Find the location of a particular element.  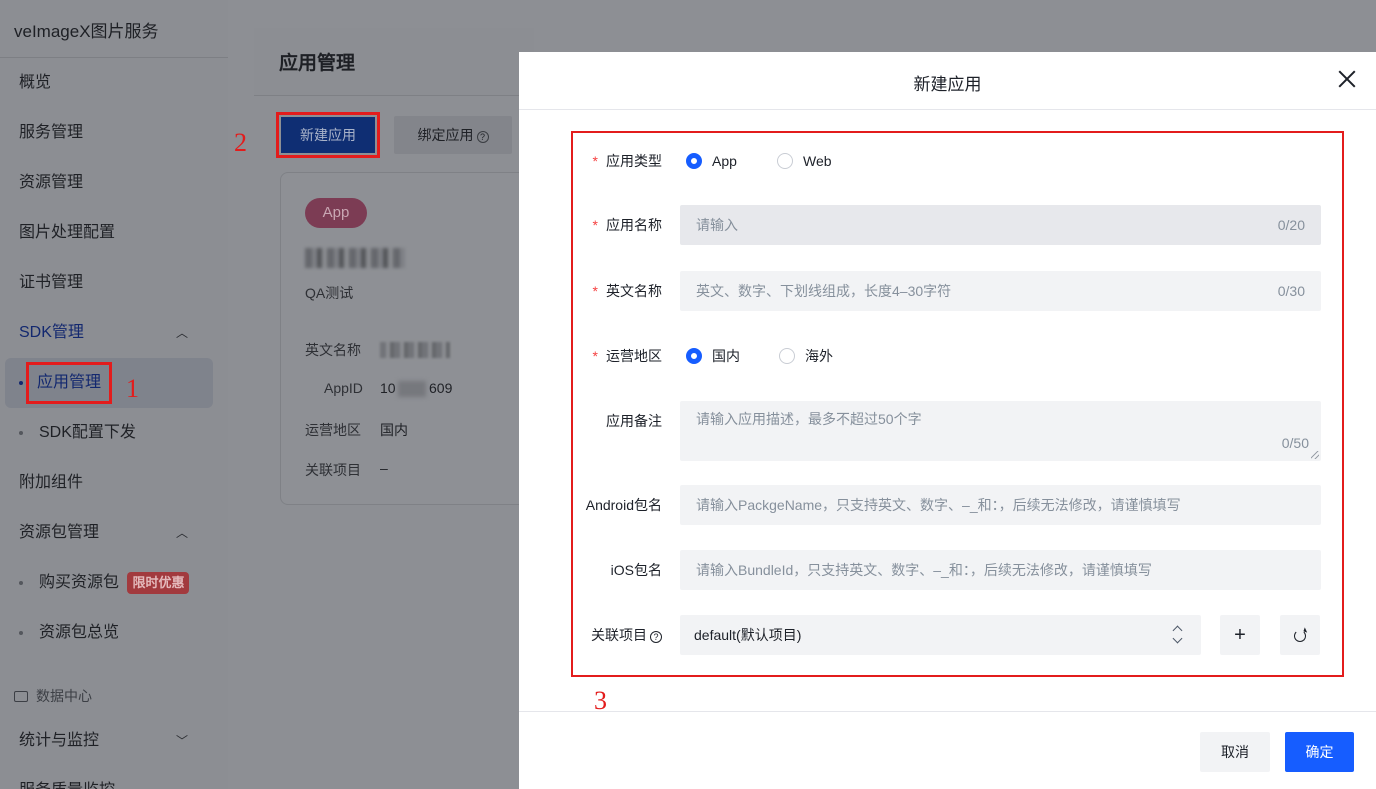

divider is located at coordinates (114, 57).